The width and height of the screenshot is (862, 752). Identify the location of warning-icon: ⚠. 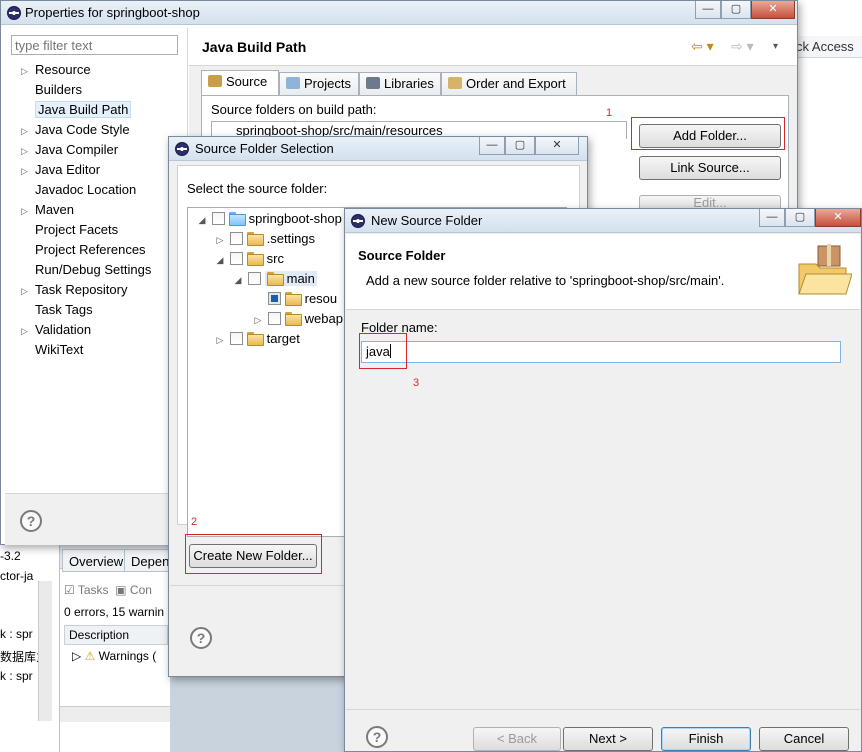
(90, 656).